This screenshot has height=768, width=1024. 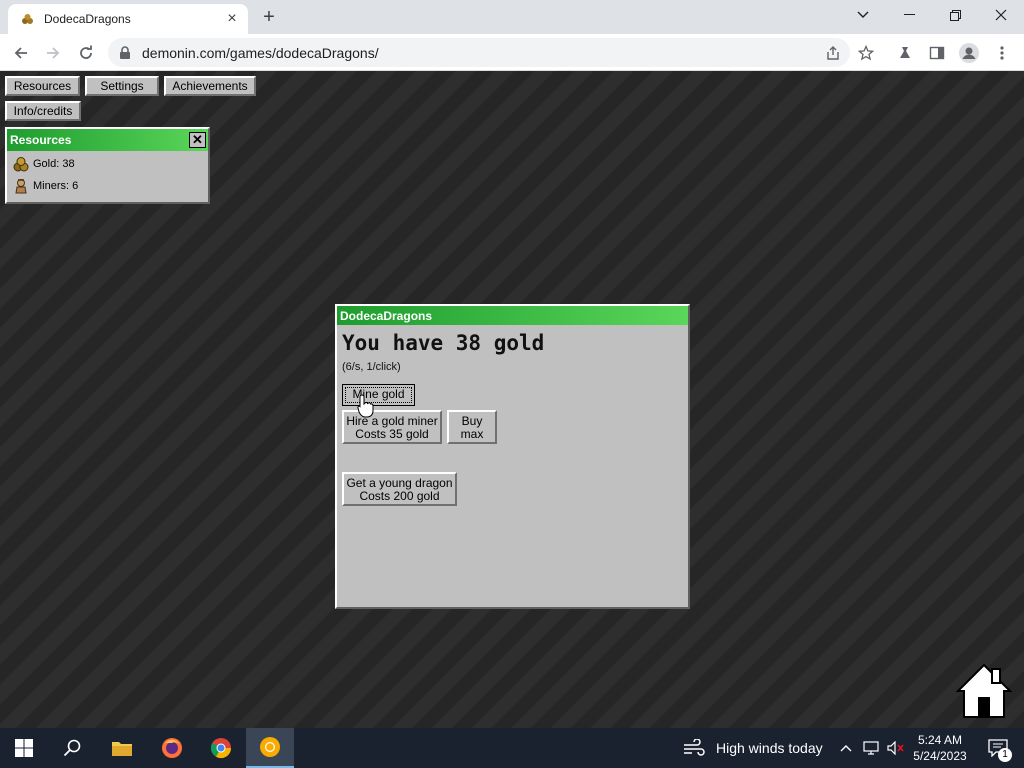 I want to click on get-young-dragon-button: Get a young dragon Costs 200 gold, so click(x=399, y=489).